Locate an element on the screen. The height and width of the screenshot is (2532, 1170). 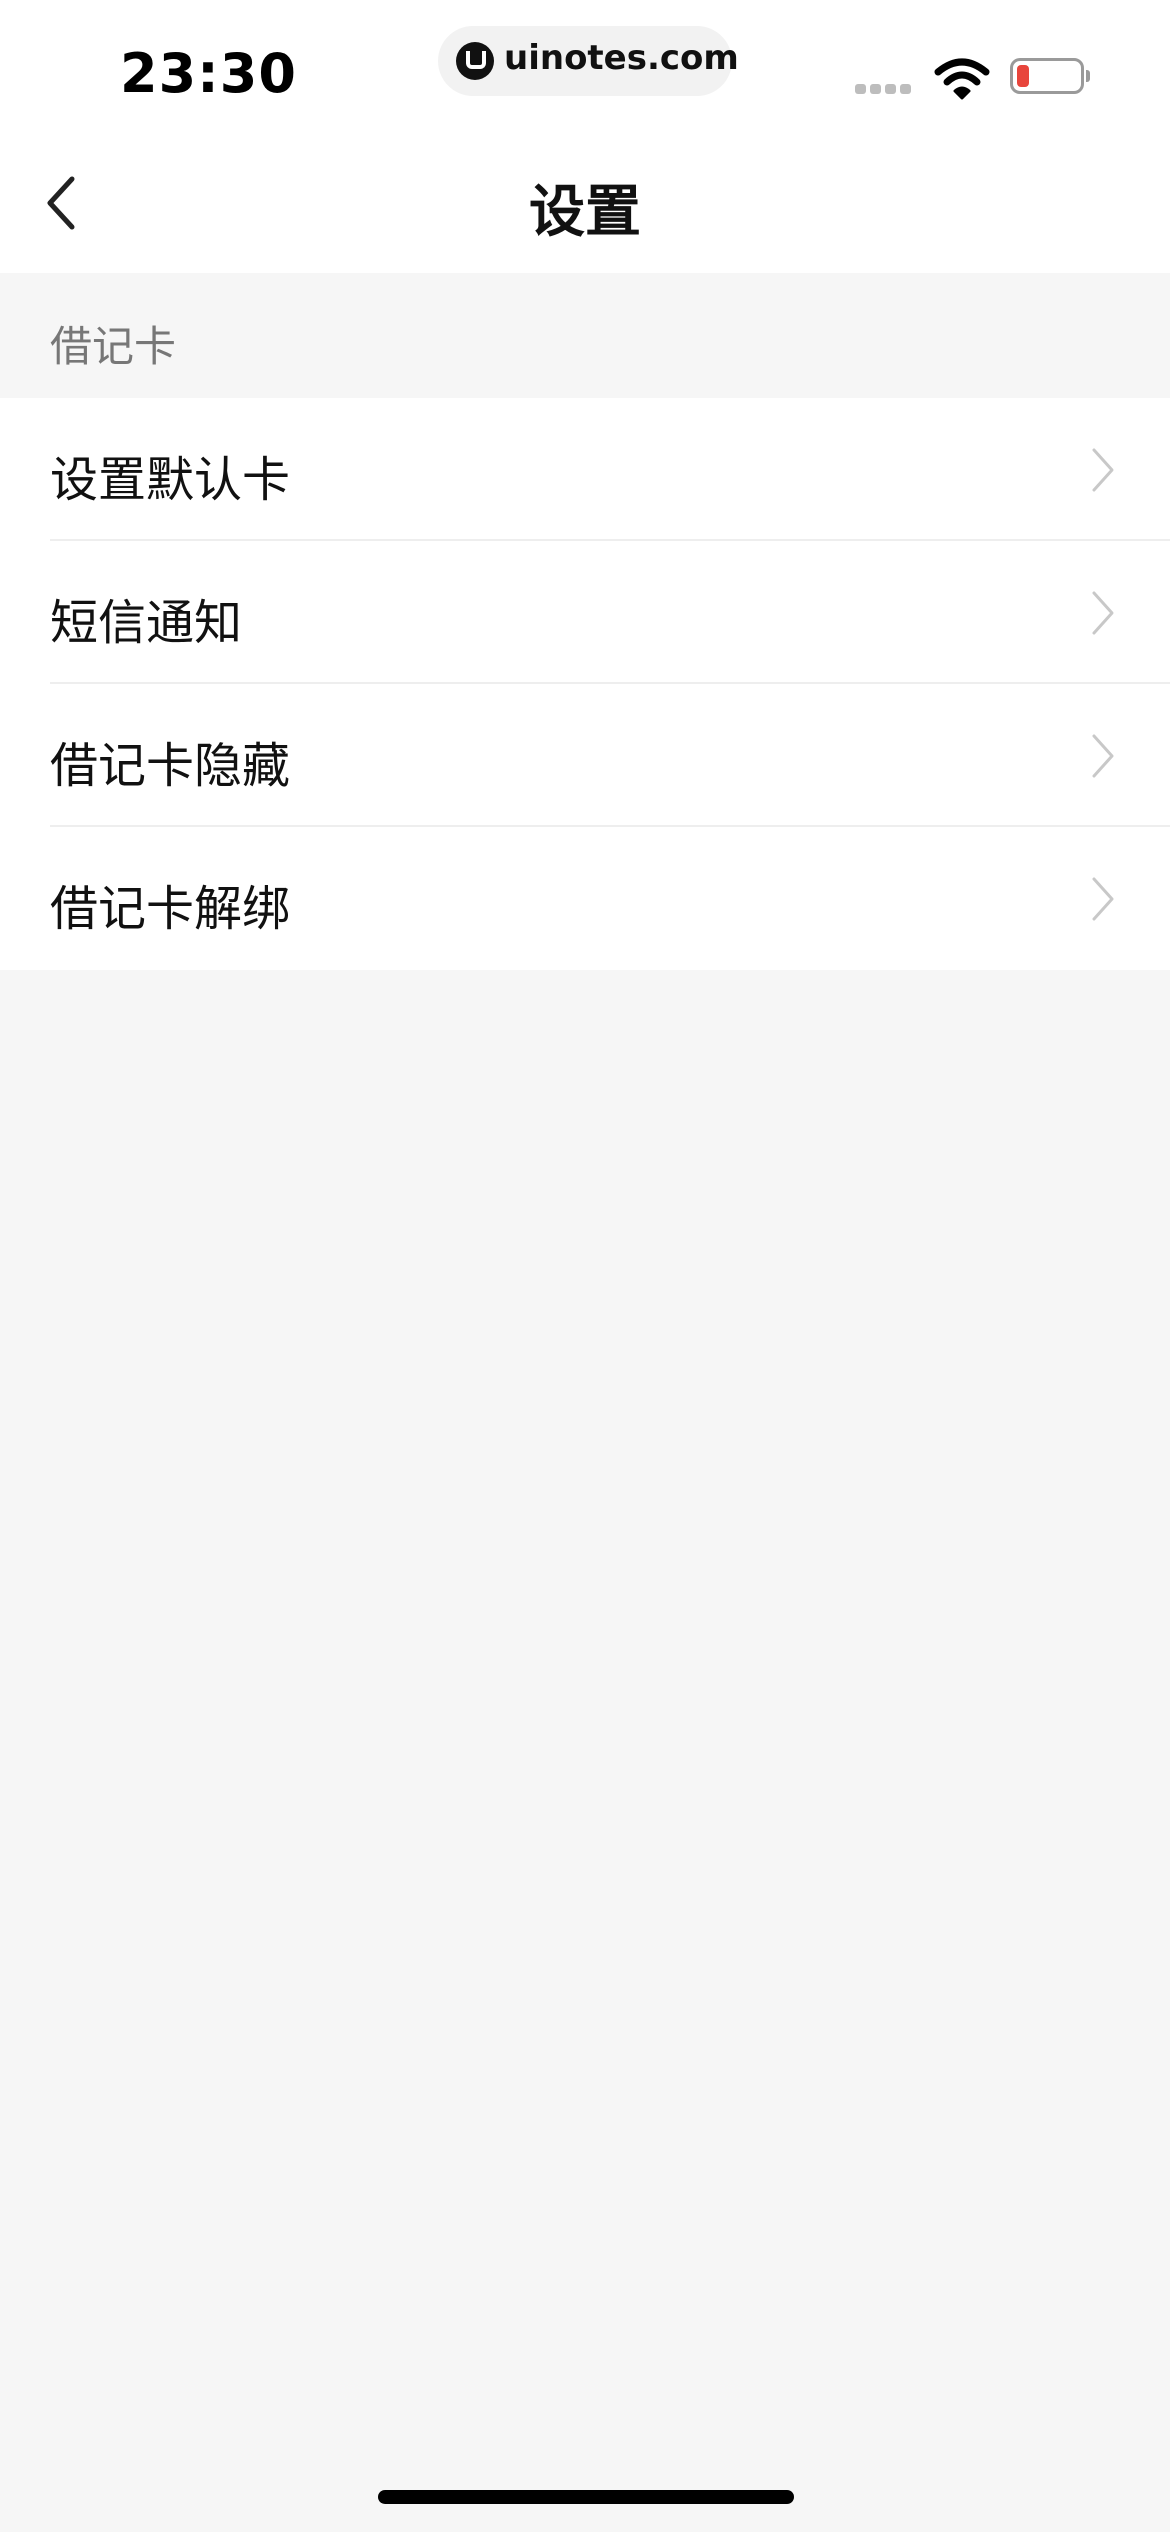
status-bar: 23:30 uinotes.com is located at coordinates (585, 67).